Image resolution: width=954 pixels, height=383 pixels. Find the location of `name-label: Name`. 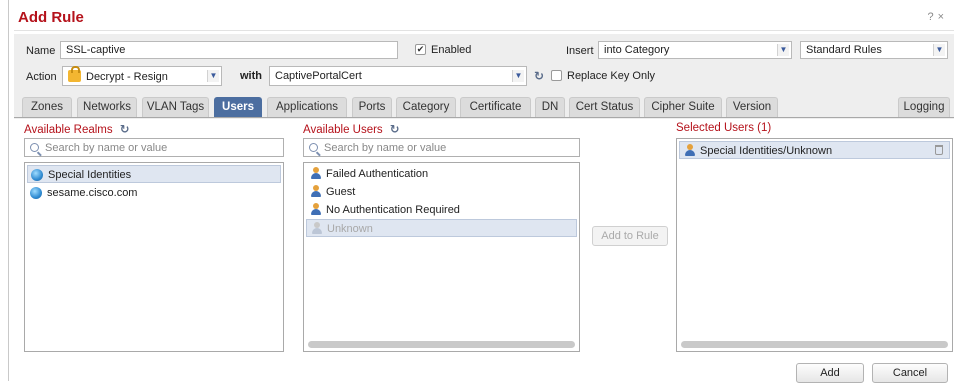

name-label: Name is located at coordinates (41, 51).